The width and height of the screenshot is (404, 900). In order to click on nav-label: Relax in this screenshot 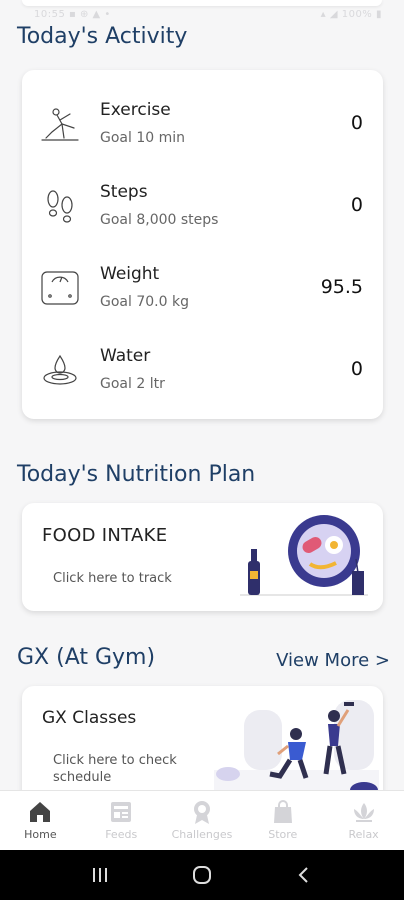, I will do `click(363, 834)`.